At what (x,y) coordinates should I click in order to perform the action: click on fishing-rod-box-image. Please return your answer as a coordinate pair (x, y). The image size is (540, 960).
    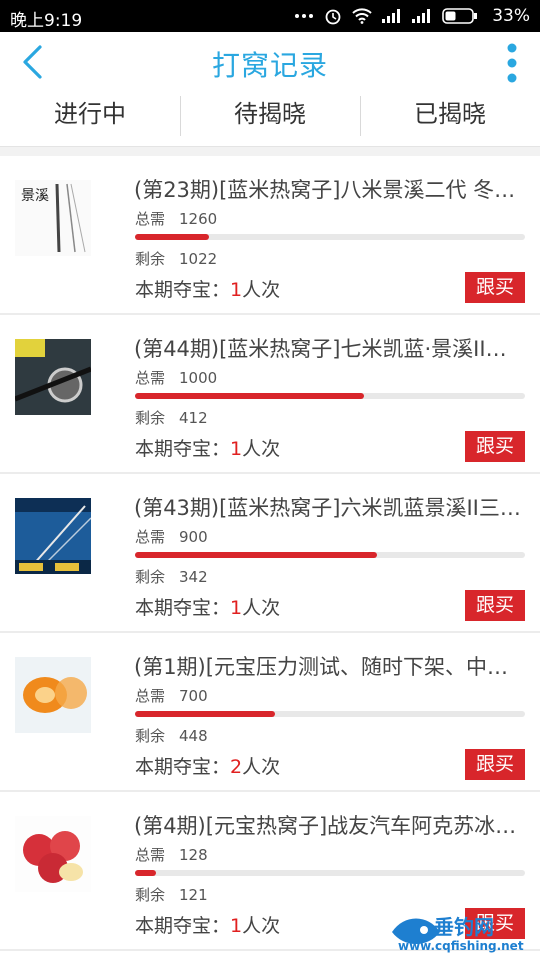
    Looking at the image, I should click on (53, 536).